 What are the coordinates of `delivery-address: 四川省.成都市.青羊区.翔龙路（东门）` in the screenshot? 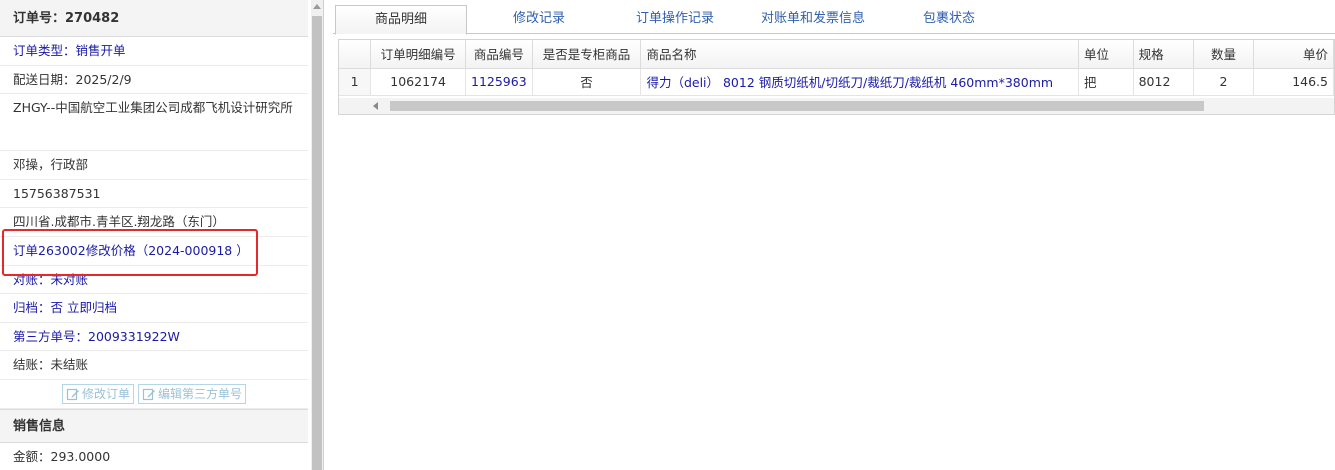 It's located at (154, 222).